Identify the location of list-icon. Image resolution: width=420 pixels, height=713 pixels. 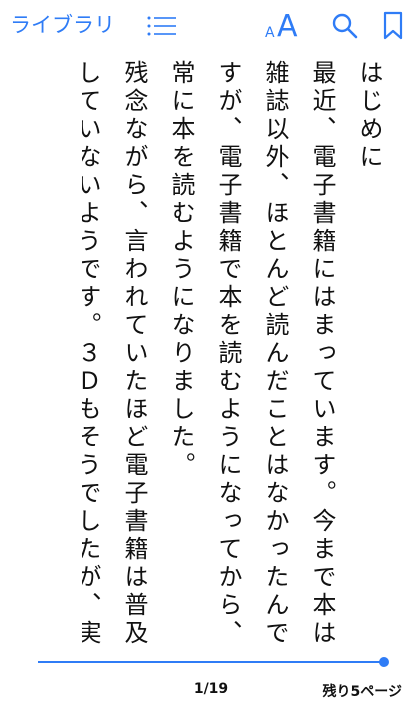
(161, 26).